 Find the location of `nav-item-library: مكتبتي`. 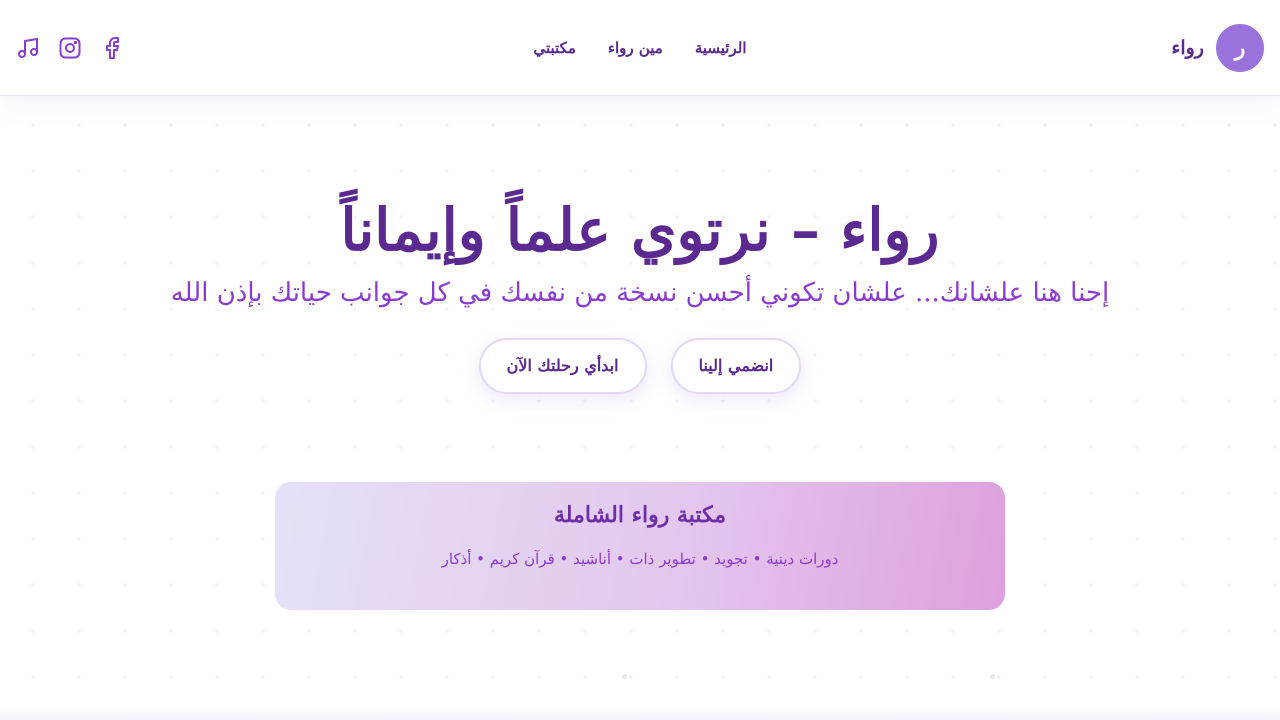

nav-item-library: مكتبتي is located at coordinates (555, 48).